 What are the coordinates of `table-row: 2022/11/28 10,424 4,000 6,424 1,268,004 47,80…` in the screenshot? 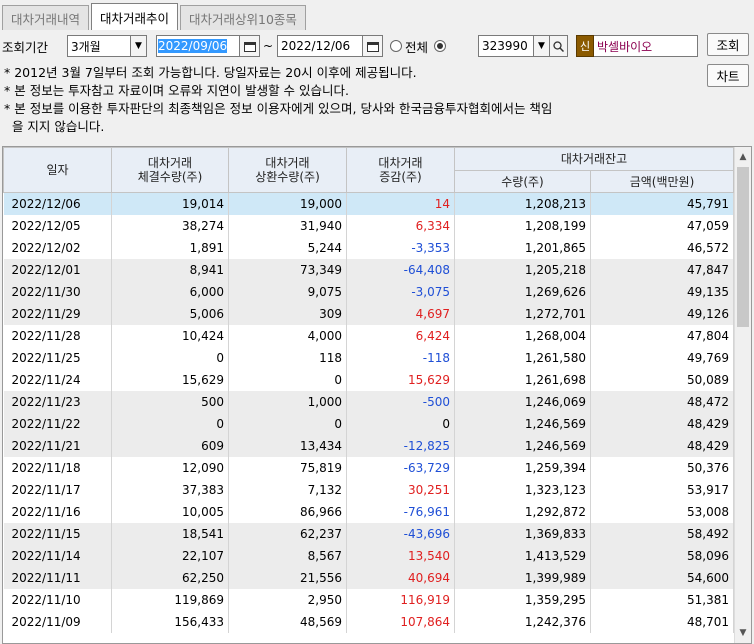 It's located at (368, 335).